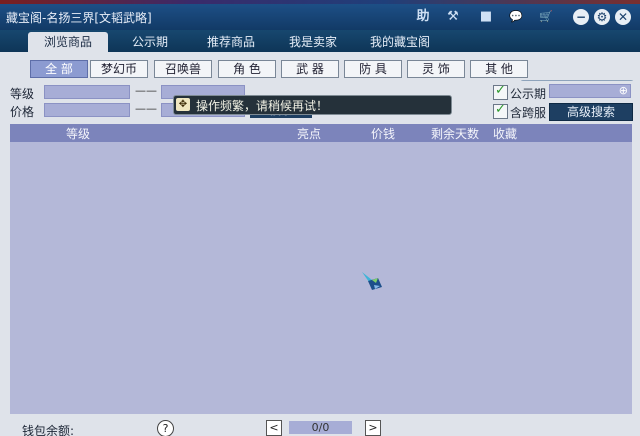  What do you see at coordinates (372, 281) in the screenshot?
I see `loading-icon` at bounding box center [372, 281].